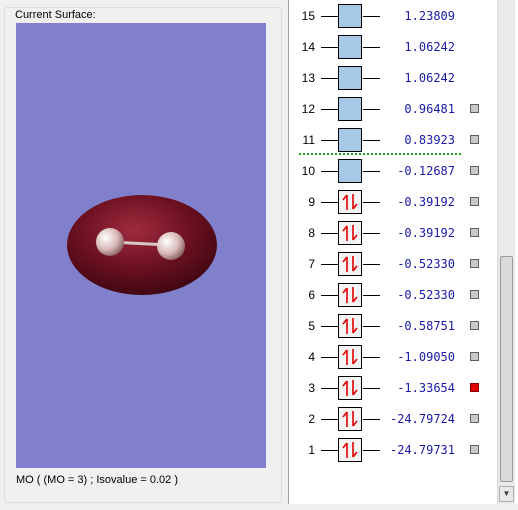  Describe the element at coordinates (429, 140) in the screenshot. I see `mo-energy-value: 0.83923` at that location.